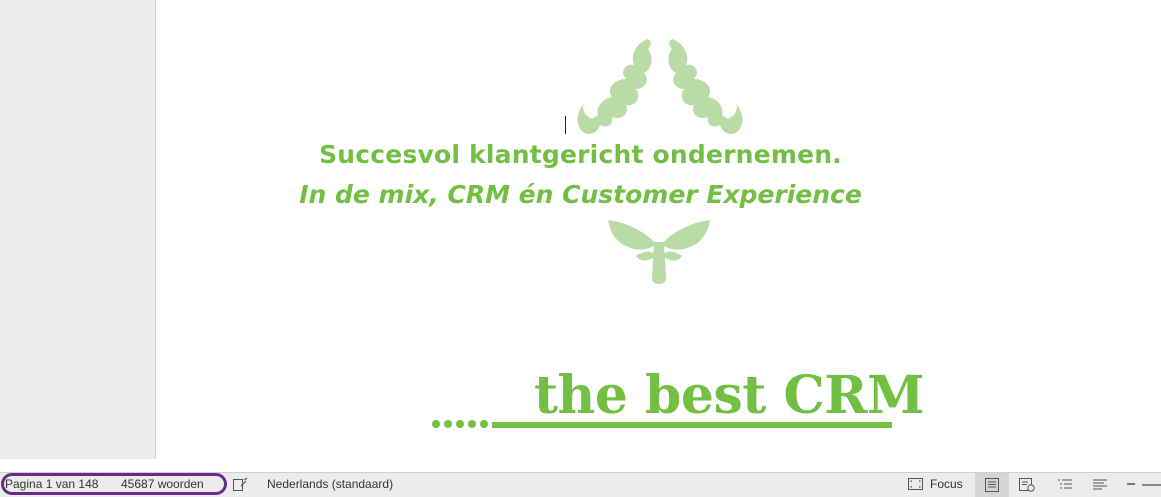 This screenshot has height=497, width=1161. Describe the element at coordinates (1100, 486) in the screenshot. I see `draft-icon` at that location.